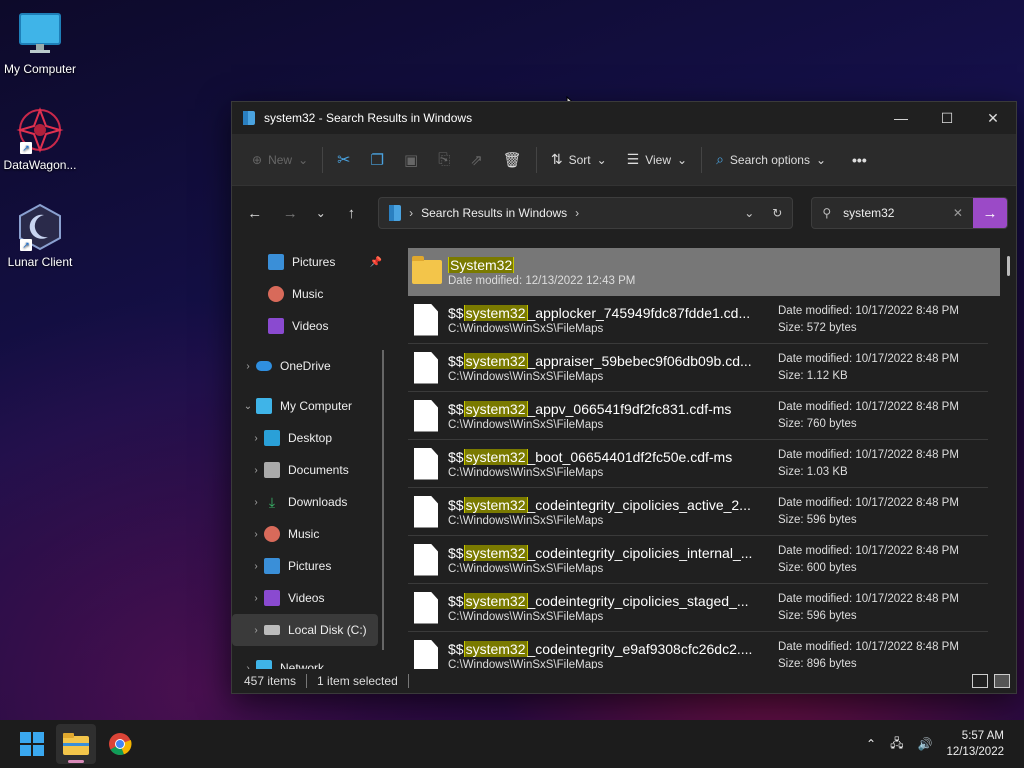 The width and height of the screenshot is (1024, 768). I want to click on sidebar-item-music-pinned: Music, so click(312, 294).